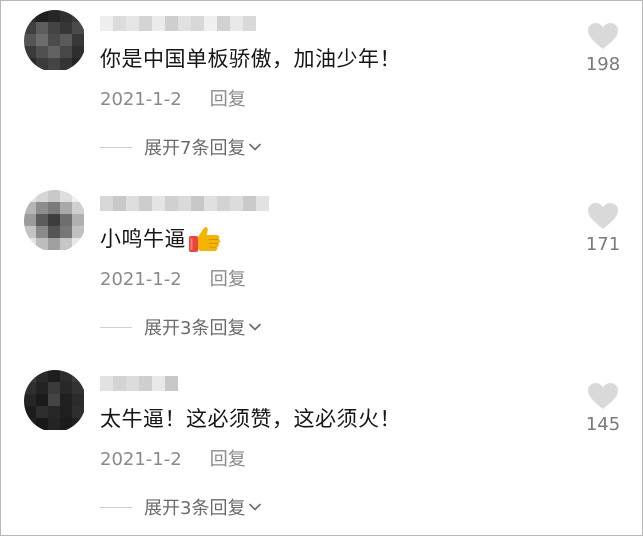  I want to click on comment-text: 小鸣牛逼, so click(161, 239).